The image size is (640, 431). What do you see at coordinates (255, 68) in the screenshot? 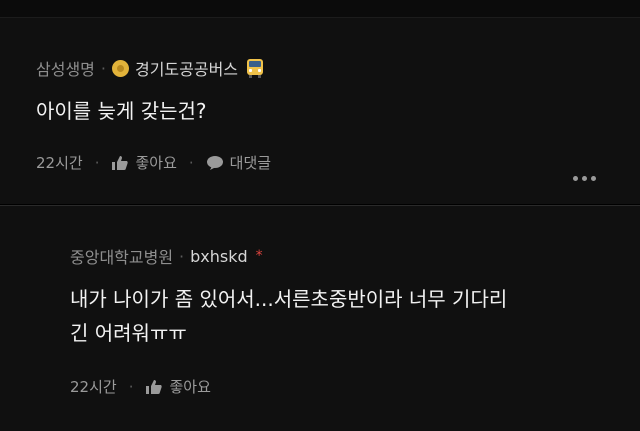
I see `bus-icon` at bounding box center [255, 68].